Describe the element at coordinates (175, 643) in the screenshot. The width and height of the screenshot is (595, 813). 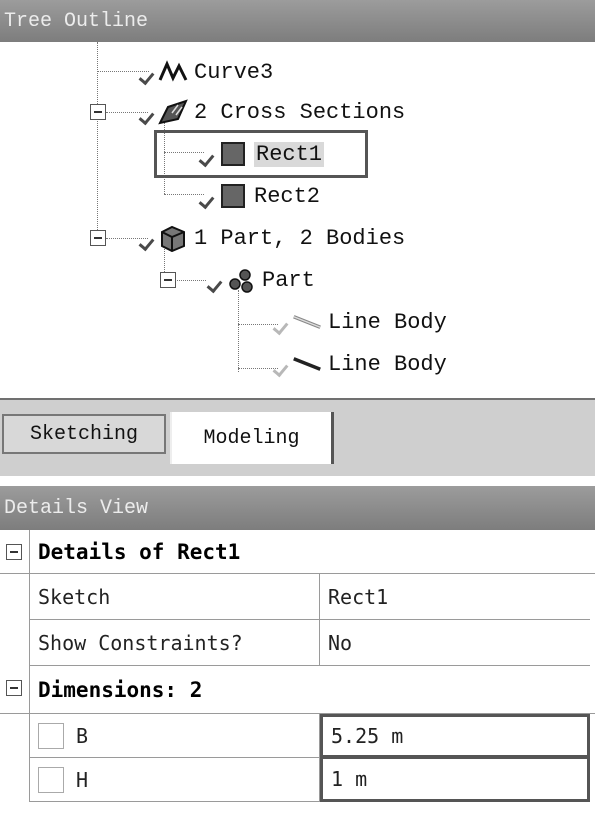
I see `property-name: Show Constraints?` at that location.